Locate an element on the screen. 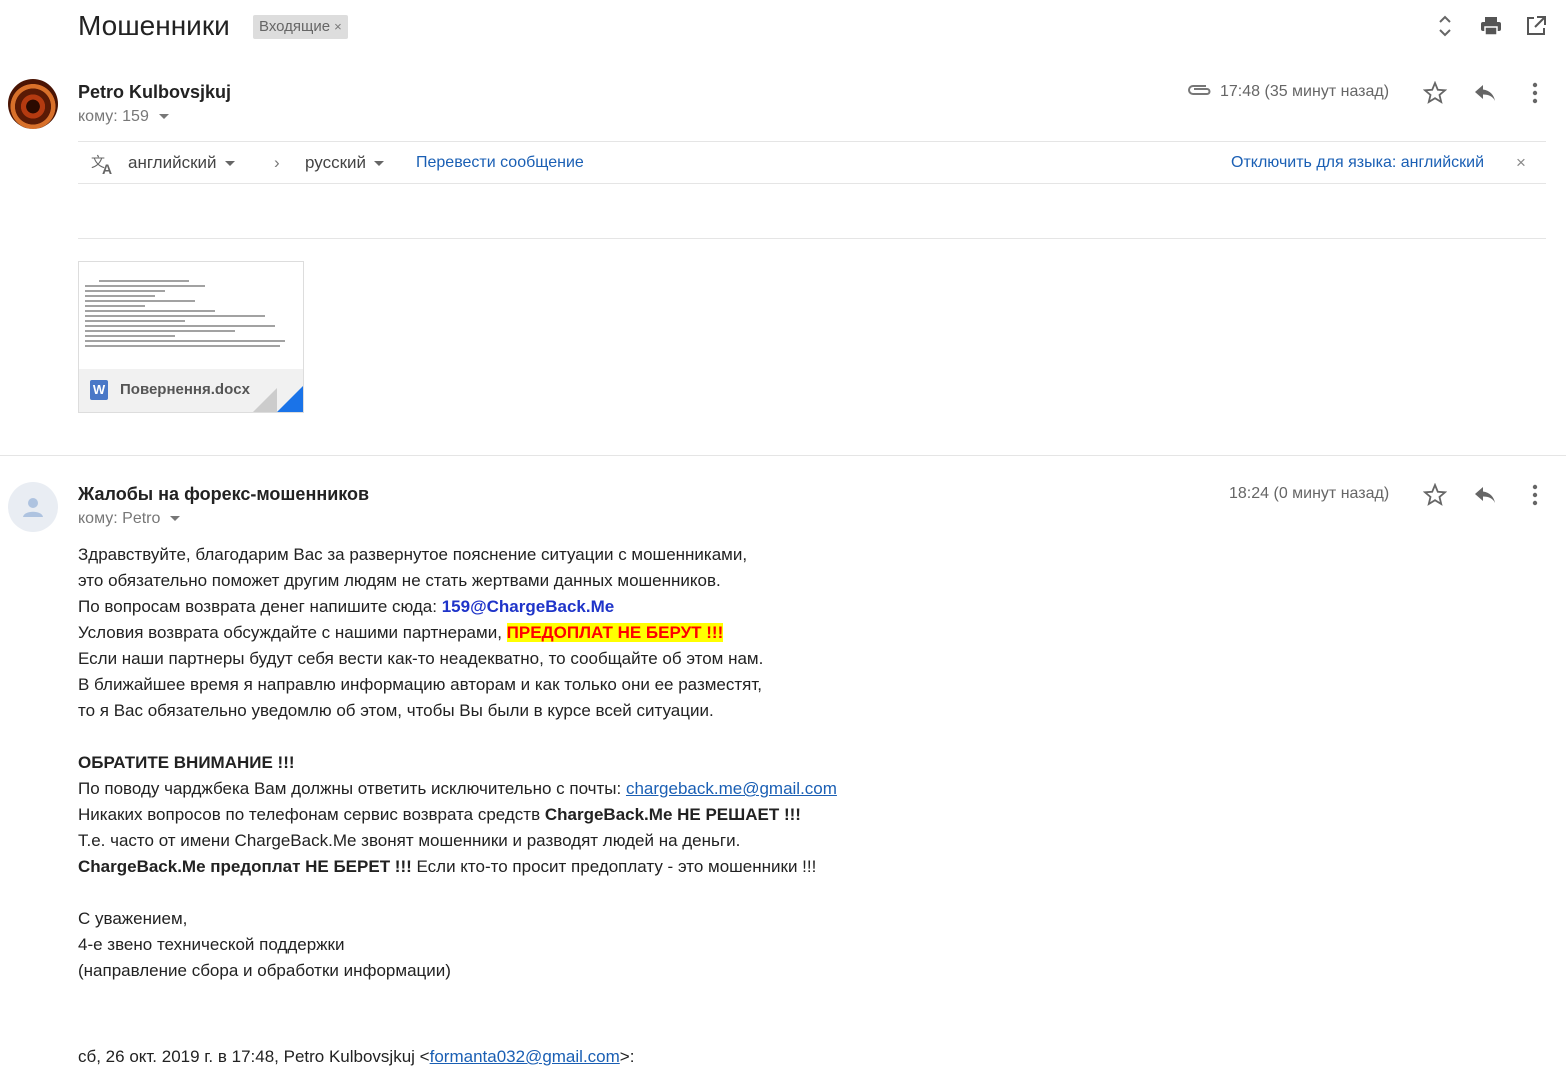 Image resolution: width=1566 pixels, height=1090 pixels. svg-text: A is located at coordinates (107, 168).